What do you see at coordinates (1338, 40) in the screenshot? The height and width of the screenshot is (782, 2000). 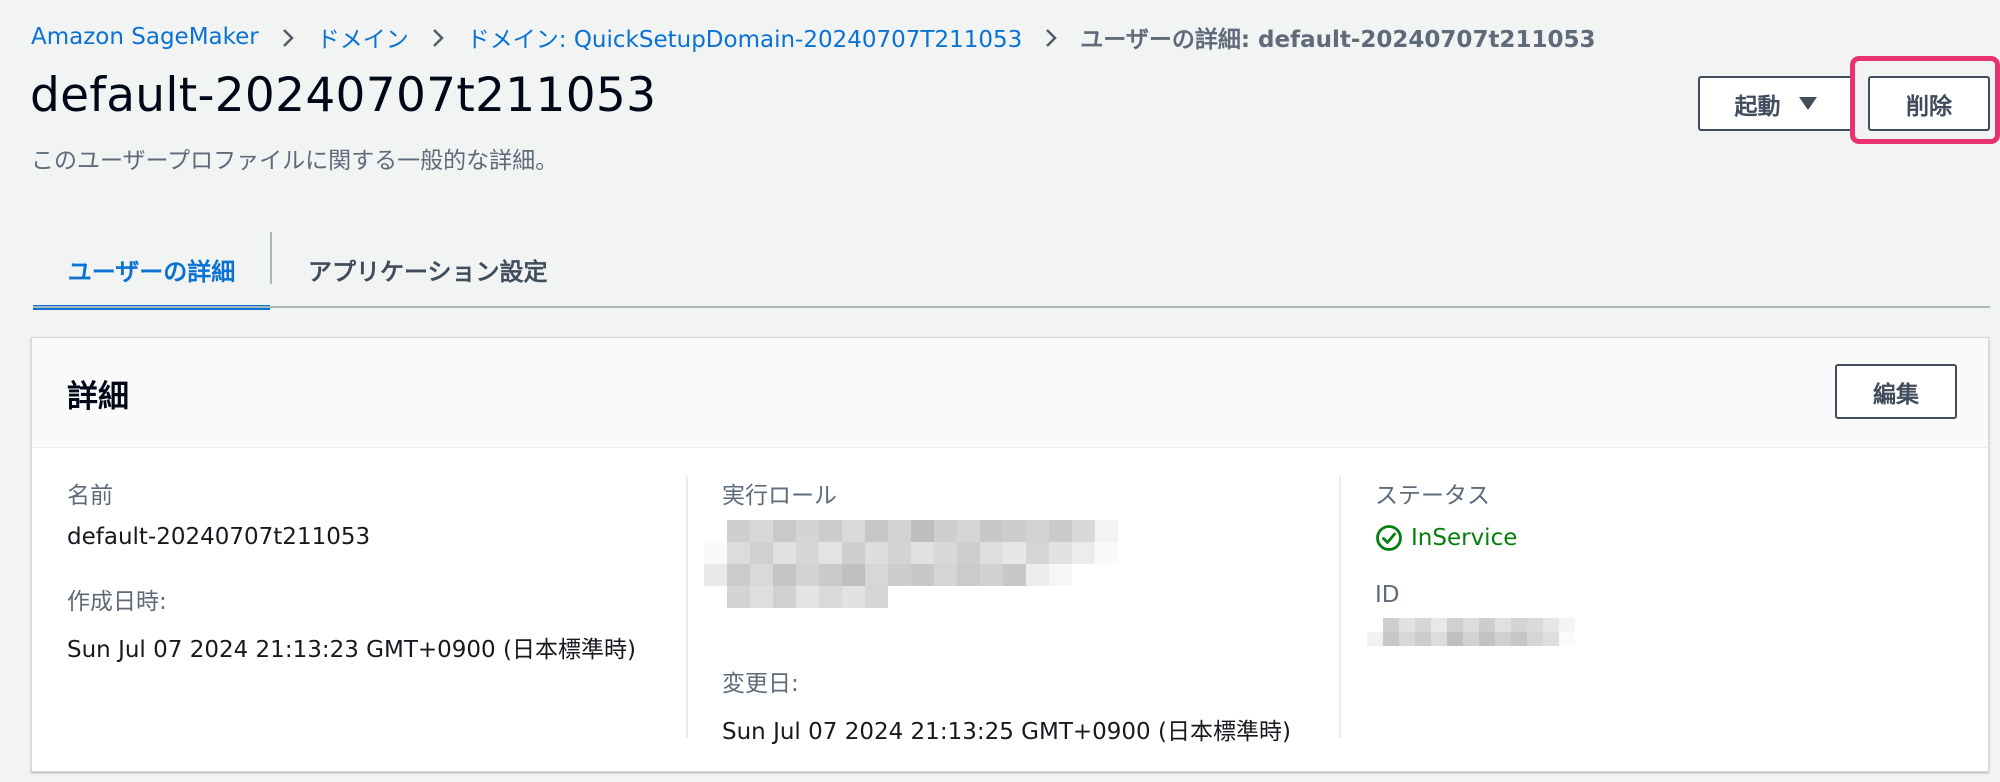 I see `breadcrumb-current: ユーザーの詳細: default-20240707t211053` at bounding box center [1338, 40].